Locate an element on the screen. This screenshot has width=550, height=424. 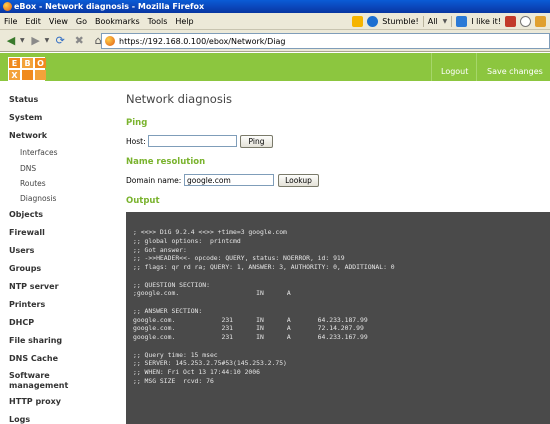
output-line: ;; Got answer: is located at coordinates (160, 249).